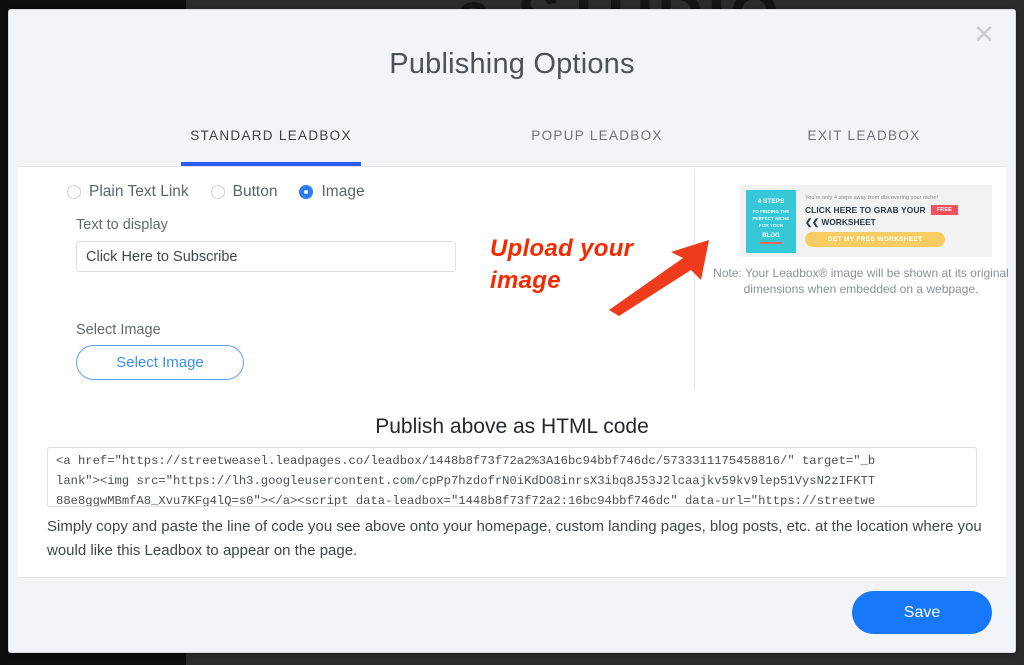  Describe the element at coordinates (984, 36) in the screenshot. I see `close-icon: ✕` at that location.